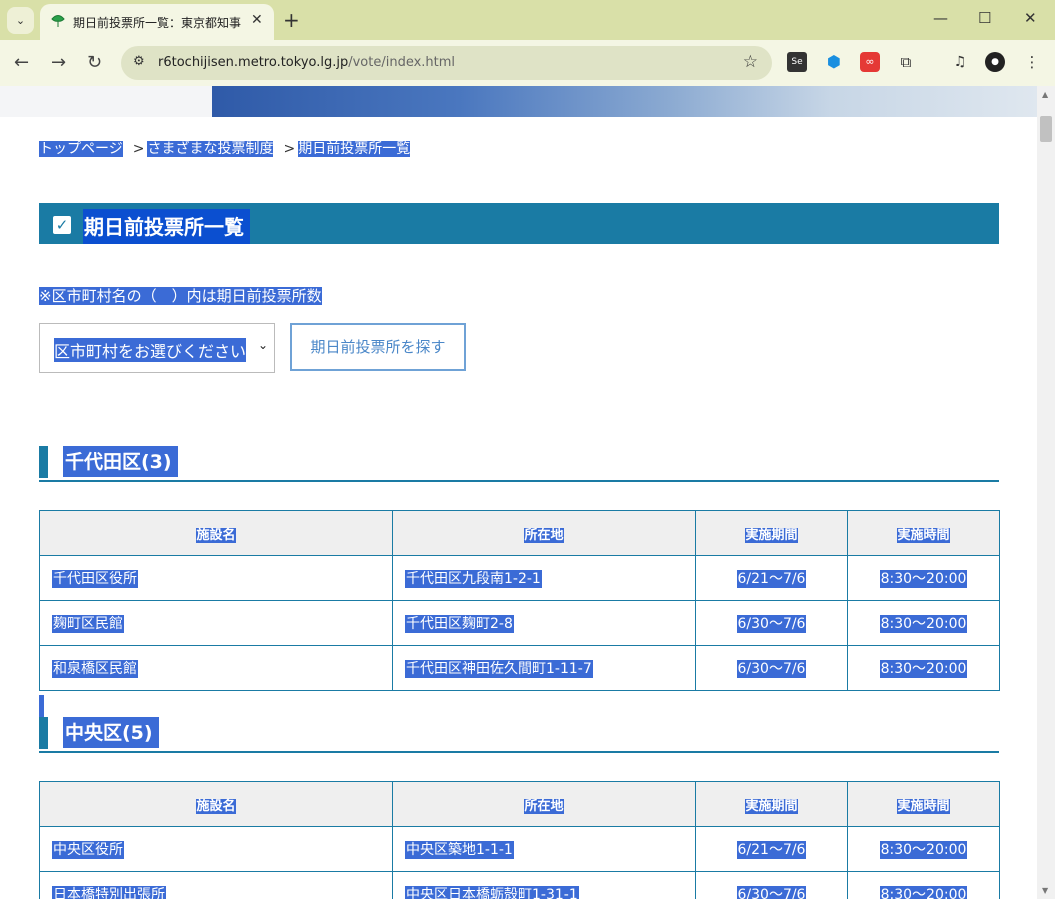  What do you see at coordinates (216, 578) in the screenshot?
I see `facility-cell: 千代田区役所` at bounding box center [216, 578].